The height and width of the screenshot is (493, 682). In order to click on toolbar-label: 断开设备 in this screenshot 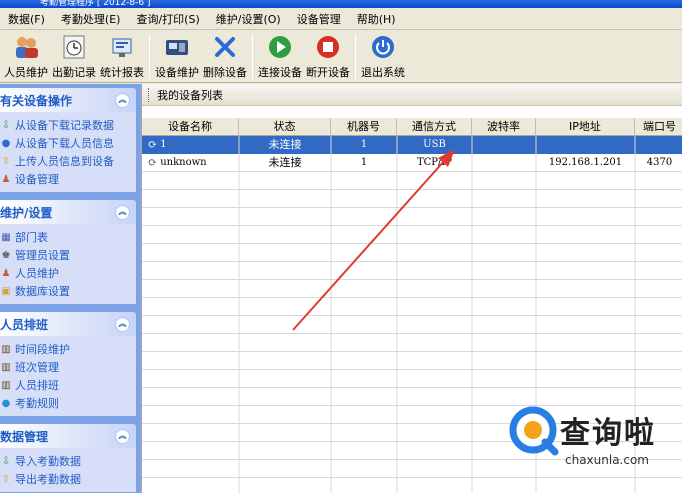, I will do `click(328, 72)`.